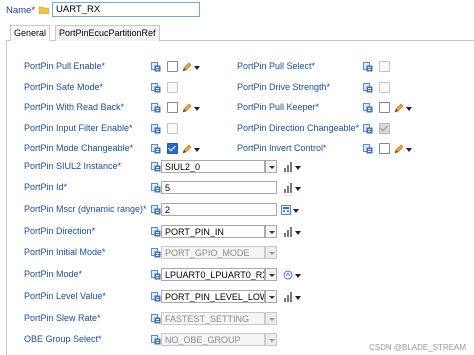 This screenshot has width=474, height=355. Describe the element at coordinates (63, 339) in the screenshot. I see `field-row-label: OBE Group Select*` at that location.